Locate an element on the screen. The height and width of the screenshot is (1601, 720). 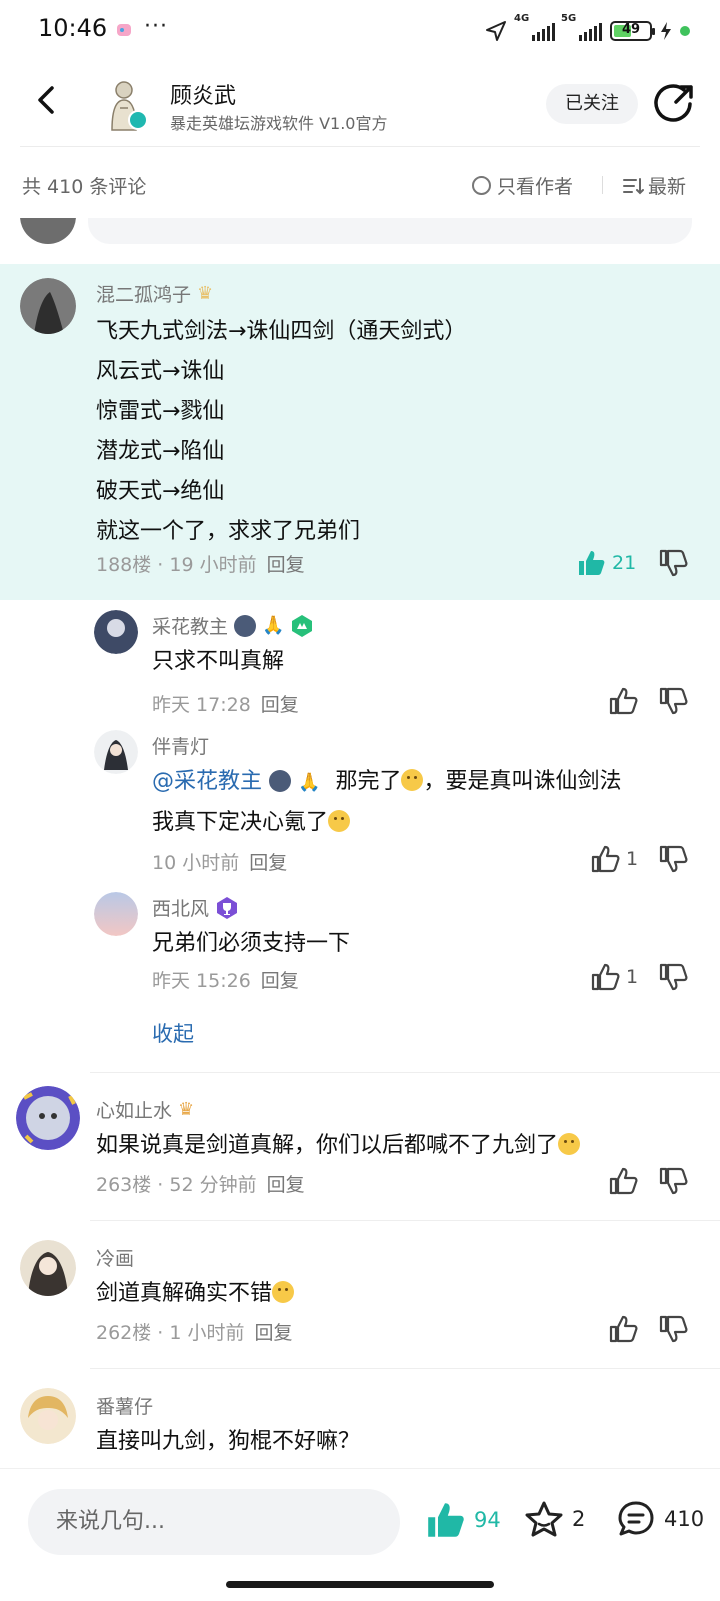
reply-meta: 10 小时前 回复 is located at coordinates (220, 863).